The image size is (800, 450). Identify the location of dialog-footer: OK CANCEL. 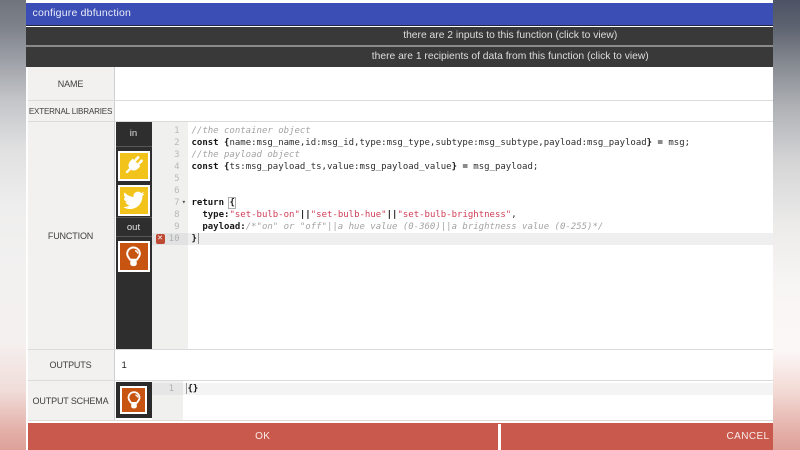
(400, 436).